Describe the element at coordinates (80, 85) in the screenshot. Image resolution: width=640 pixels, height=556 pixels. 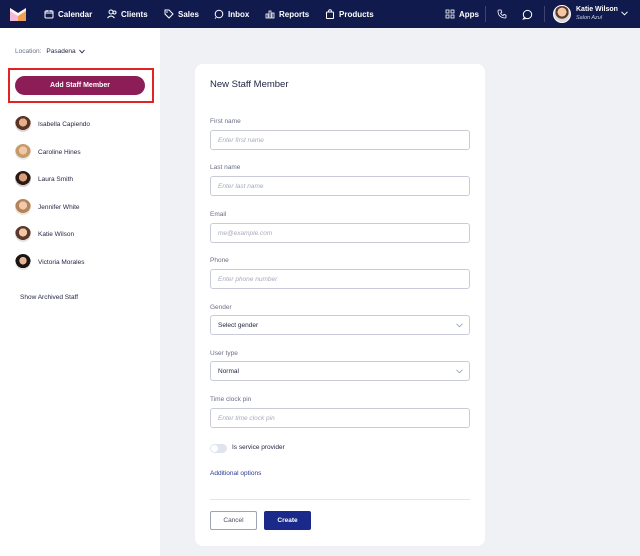
I see `add-staff-member-button: Add Staff Member` at that location.